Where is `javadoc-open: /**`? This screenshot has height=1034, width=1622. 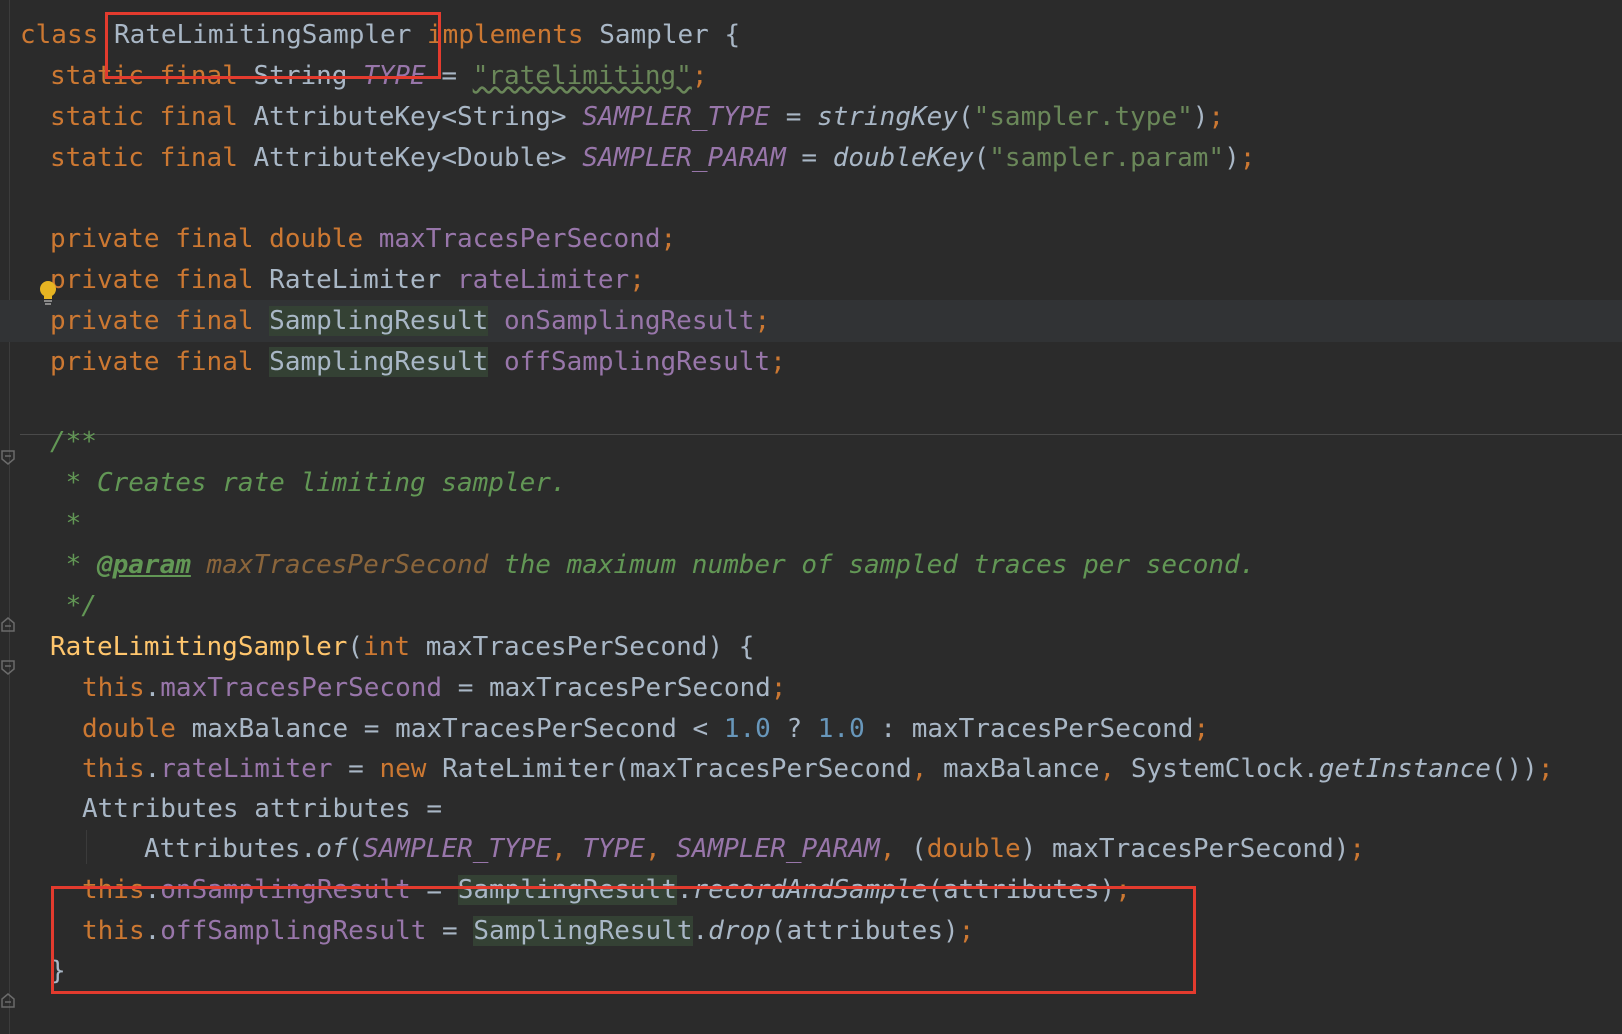
javadoc-open: /** is located at coordinates (73, 442).